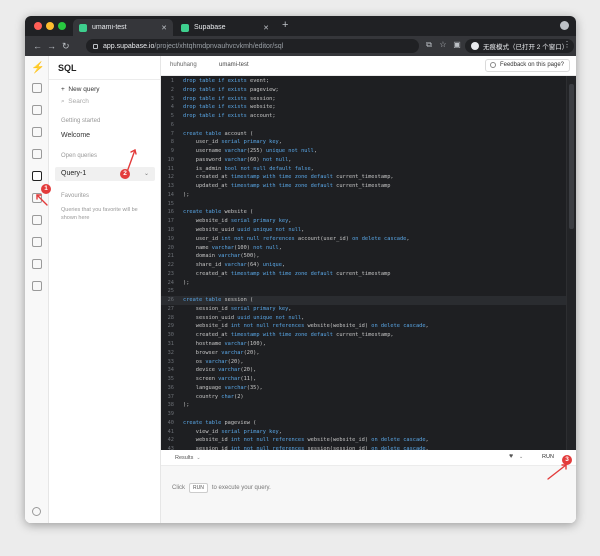  What do you see at coordinates (37, 154) in the screenshot?
I see `storage-icon` at bounding box center [37, 154].